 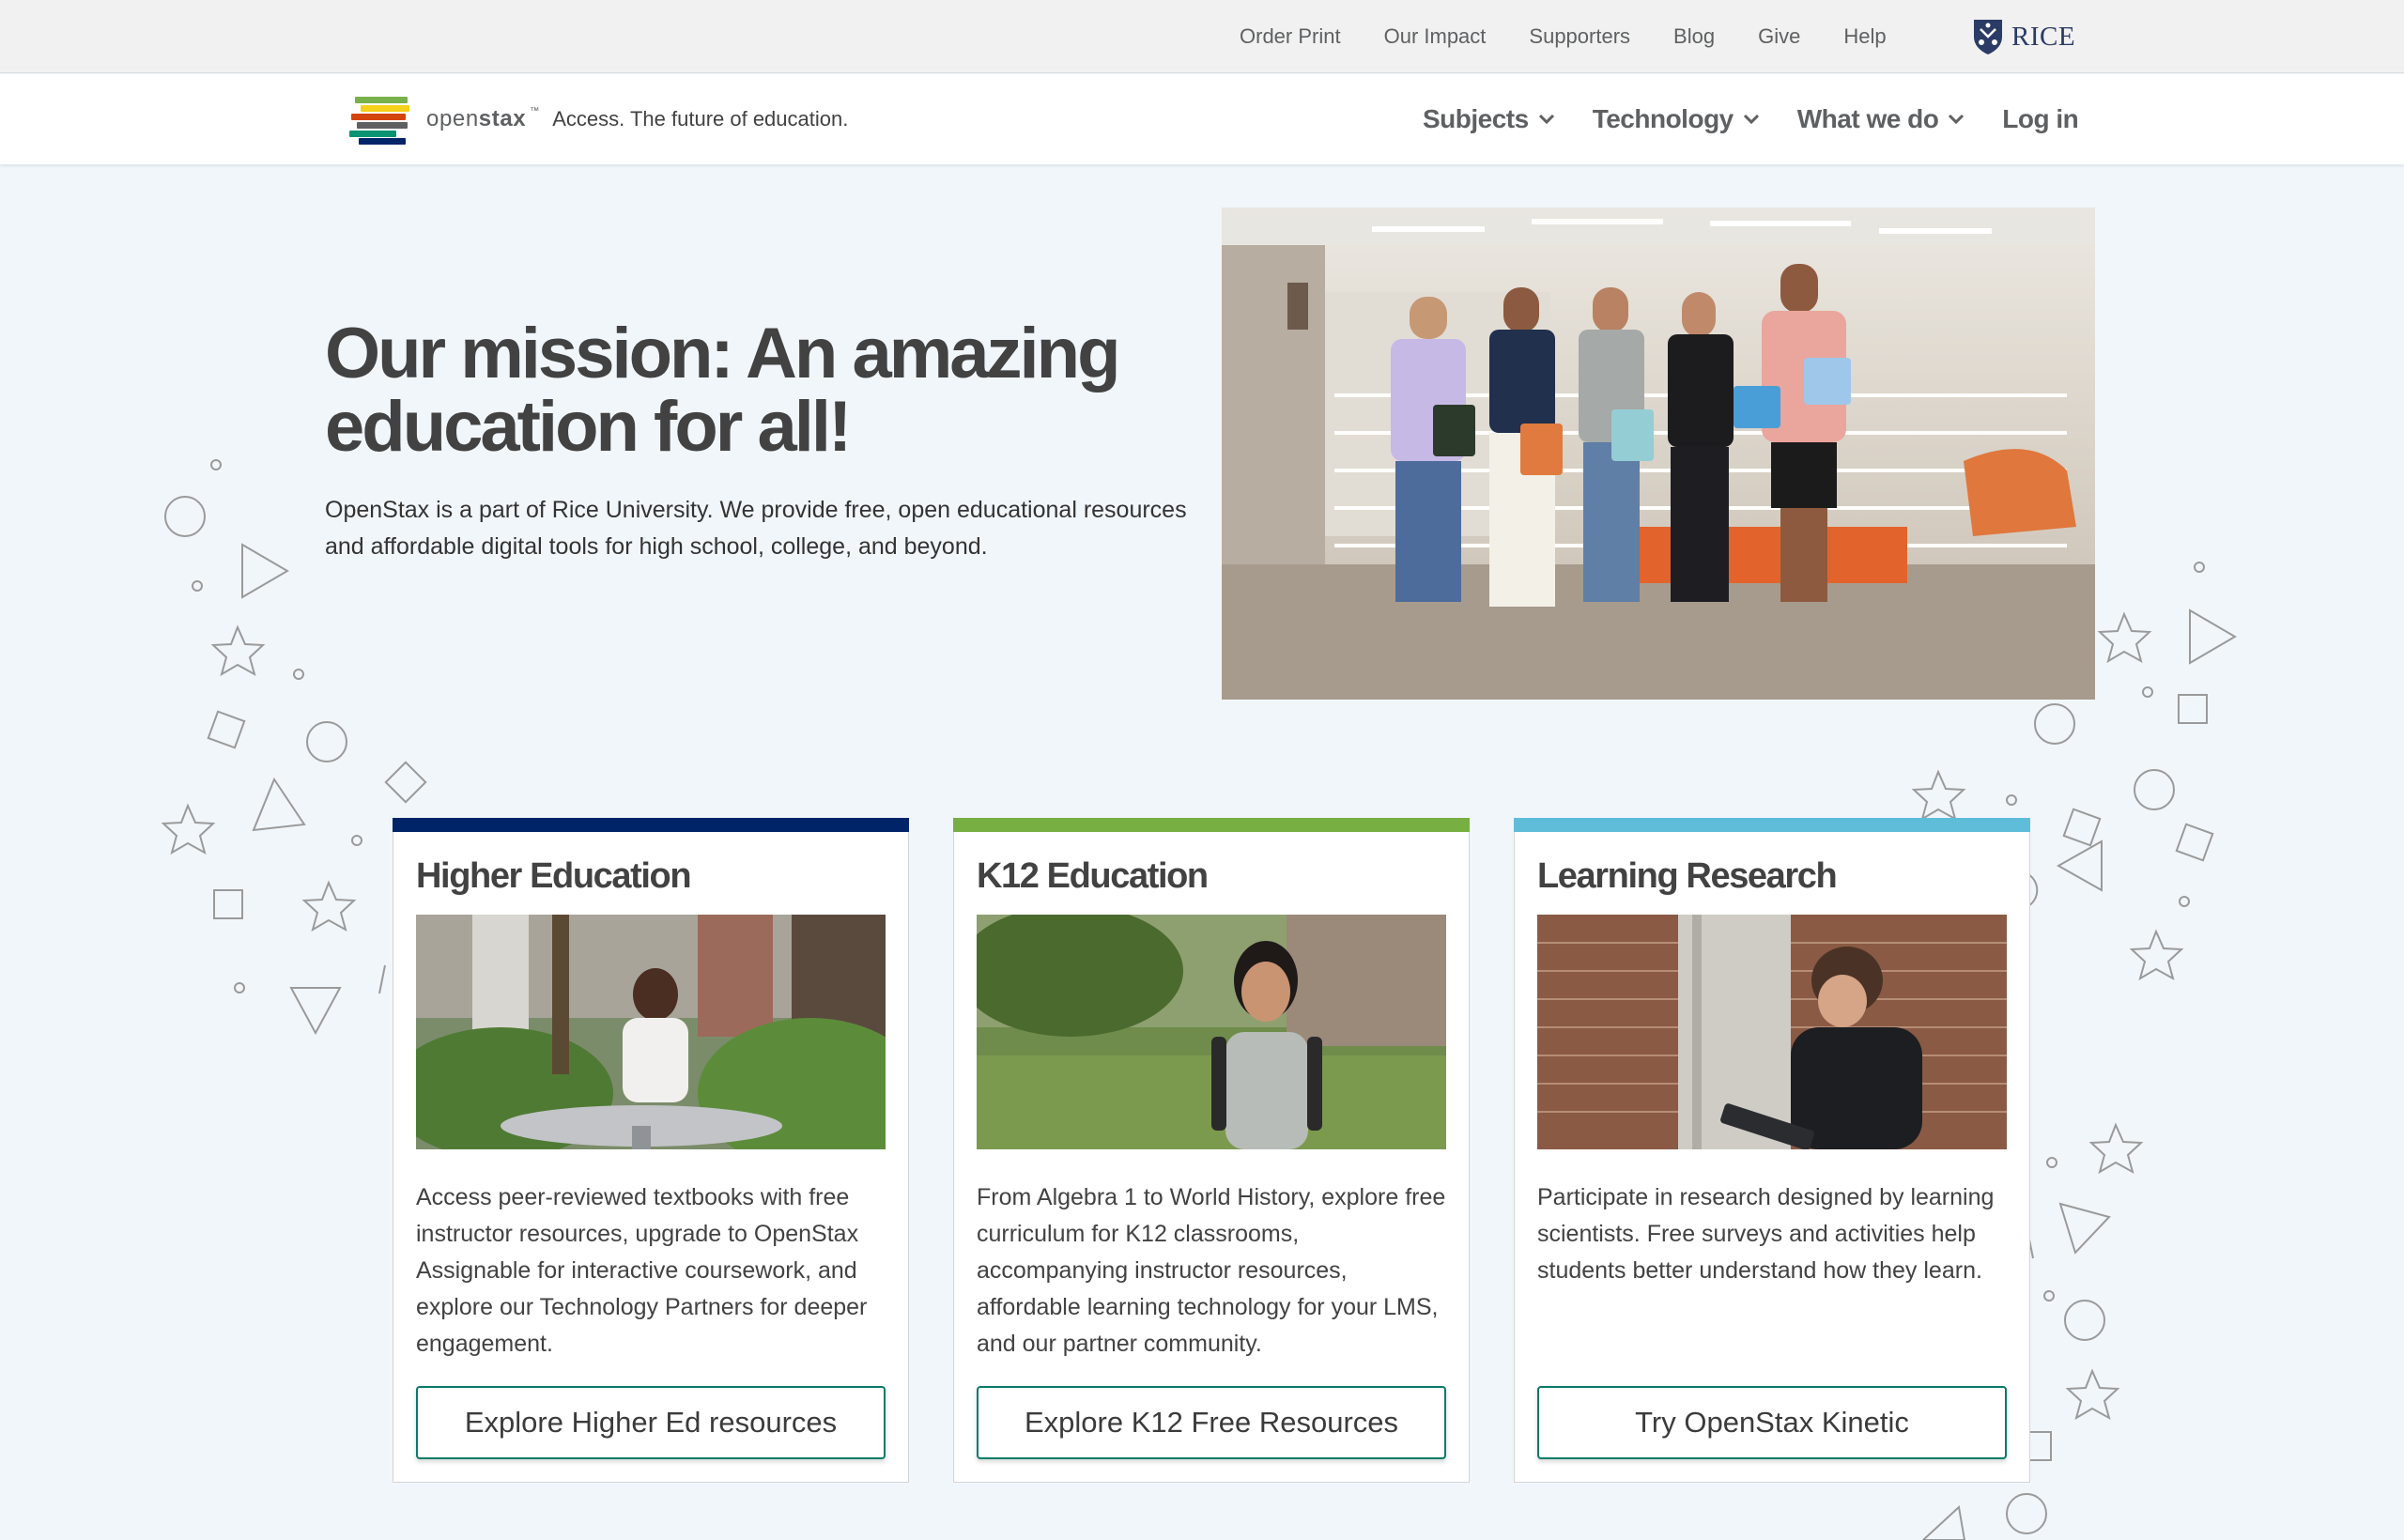 I want to click on brand-trademark: ™, so click(x=535, y=111).